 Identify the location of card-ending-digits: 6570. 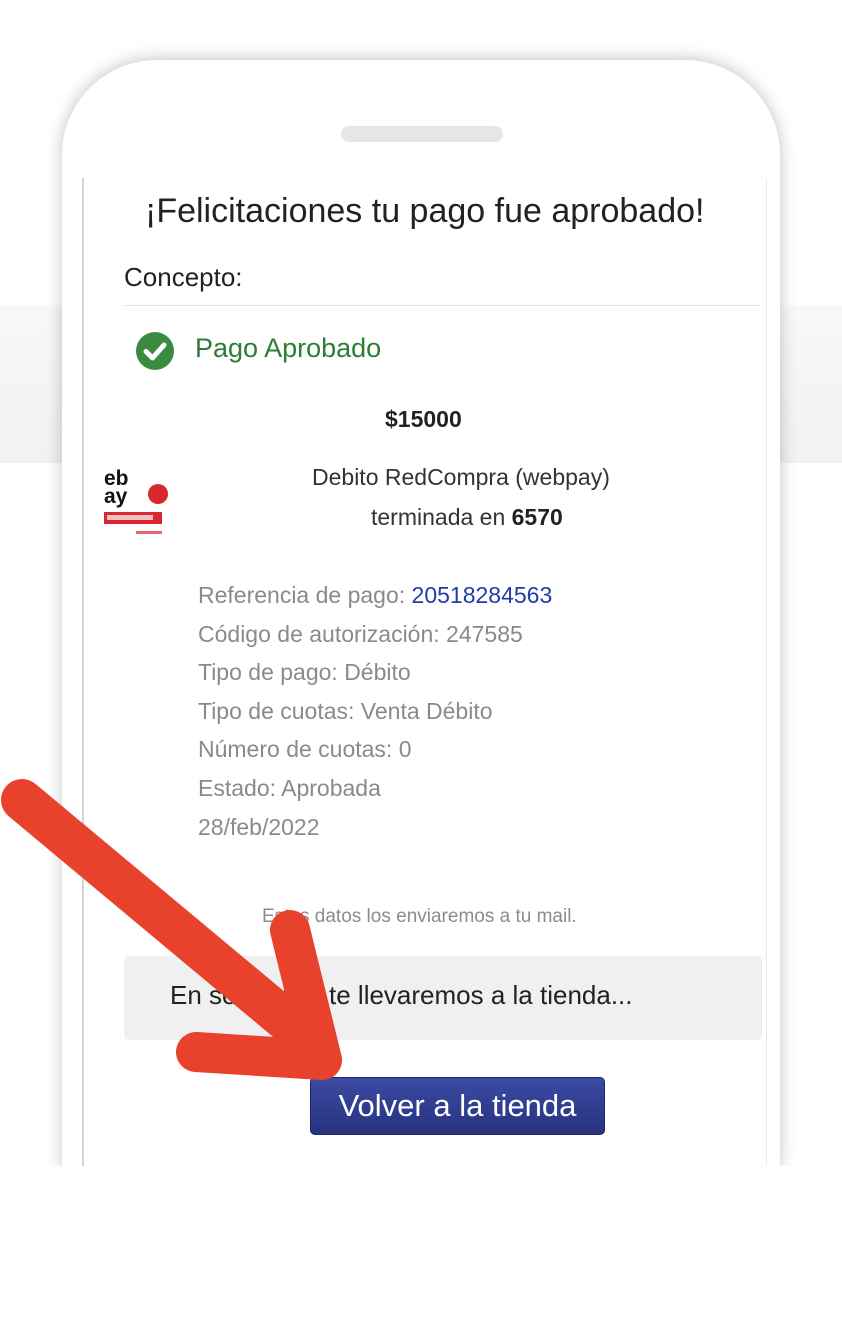
(537, 517).